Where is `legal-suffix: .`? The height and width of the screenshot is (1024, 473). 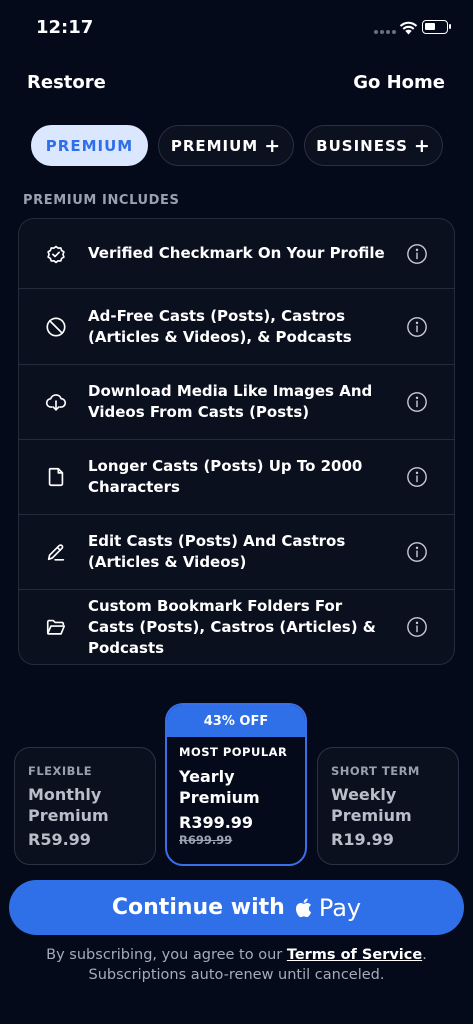
legal-suffix: . is located at coordinates (424, 955).